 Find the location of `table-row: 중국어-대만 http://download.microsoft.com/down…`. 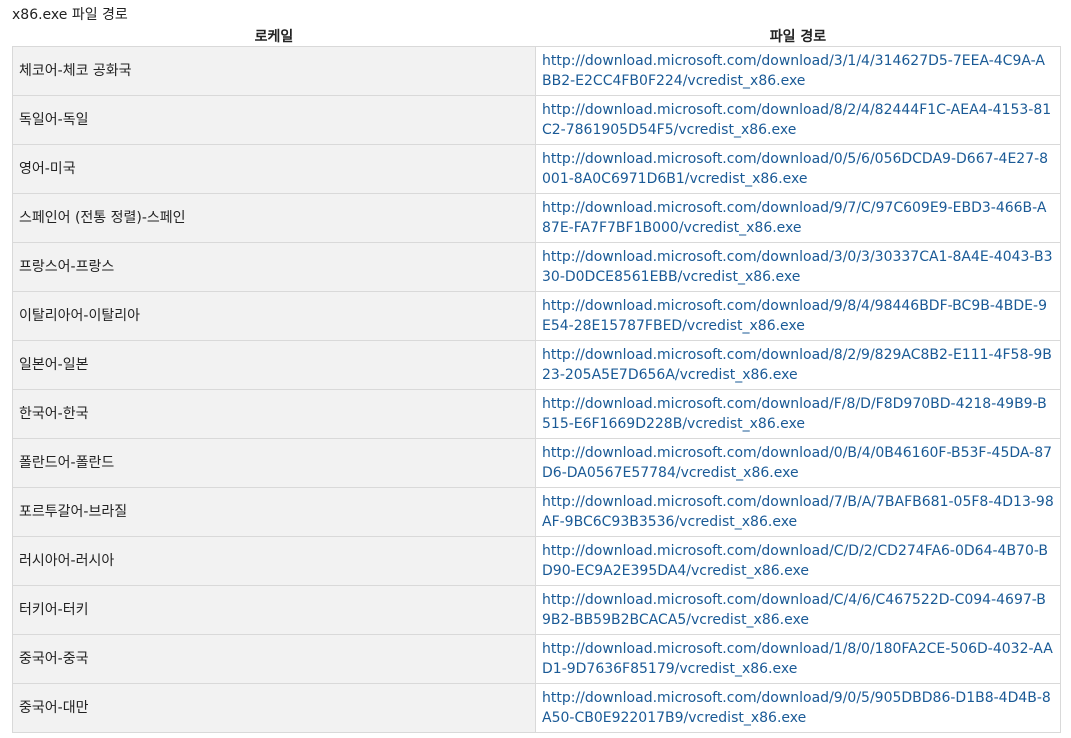

table-row: 중국어-대만 http://download.microsoft.com/down… is located at coordinates (536, 708).